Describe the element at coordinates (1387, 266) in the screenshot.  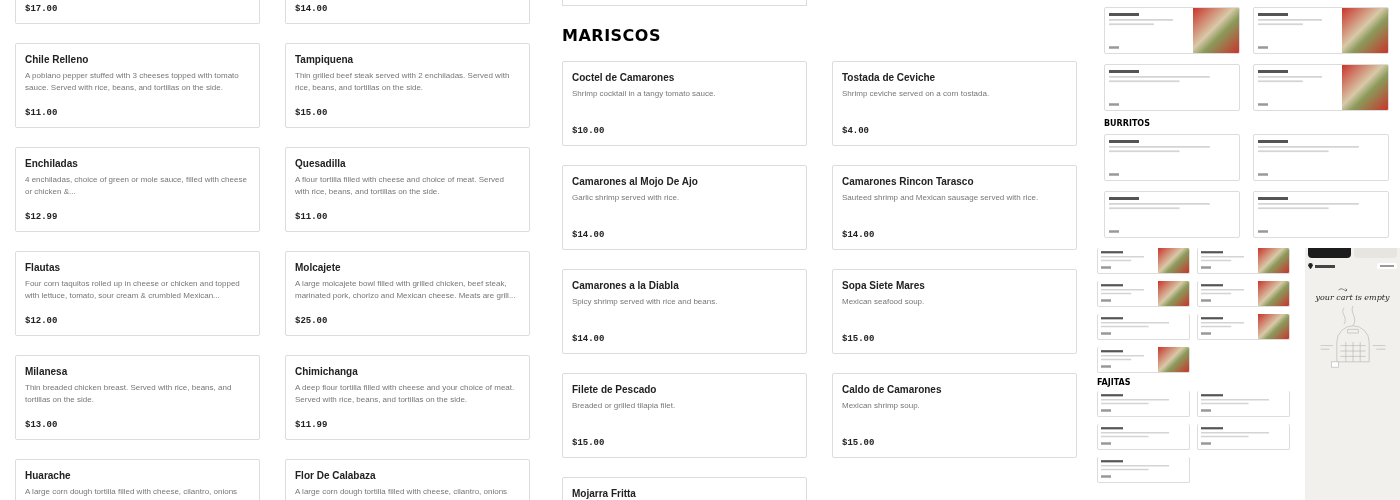
I see `address-button` at that location.